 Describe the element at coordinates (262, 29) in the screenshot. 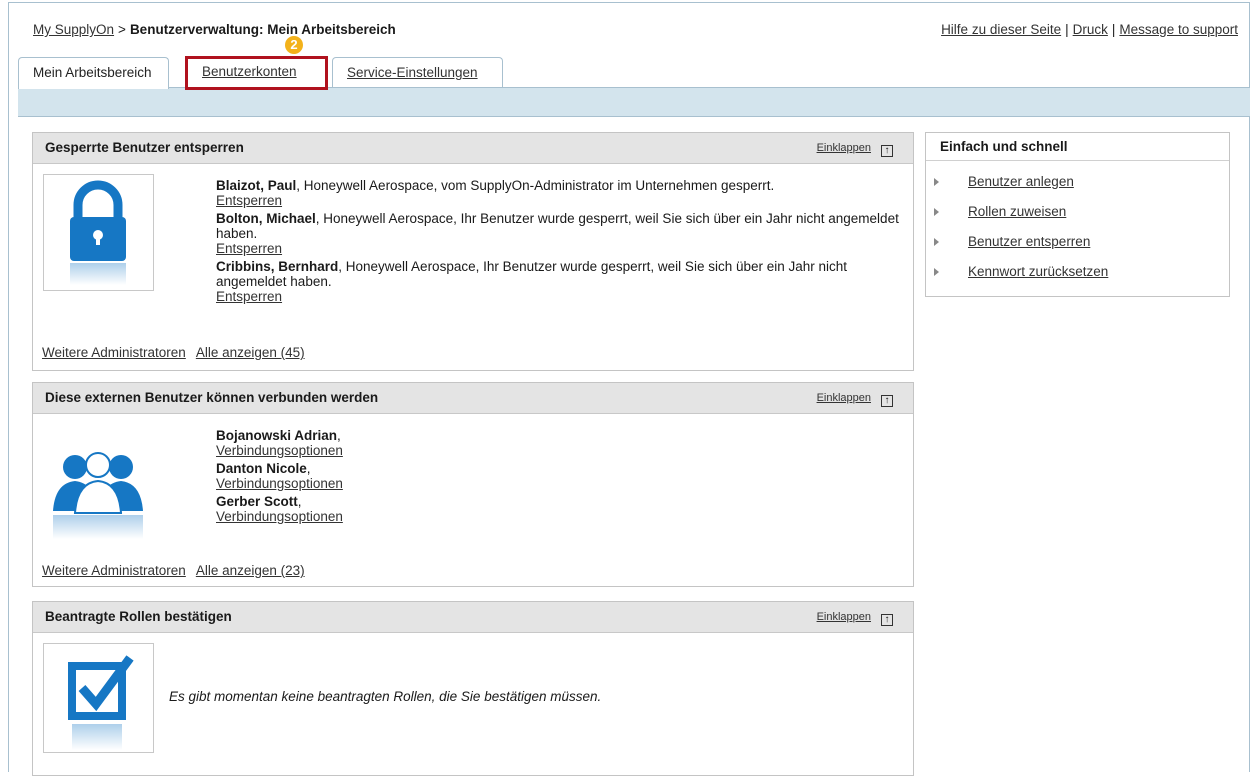

I see `page-title: Benutzerverwaltung: Mein Arbeitsbereich` at that location.